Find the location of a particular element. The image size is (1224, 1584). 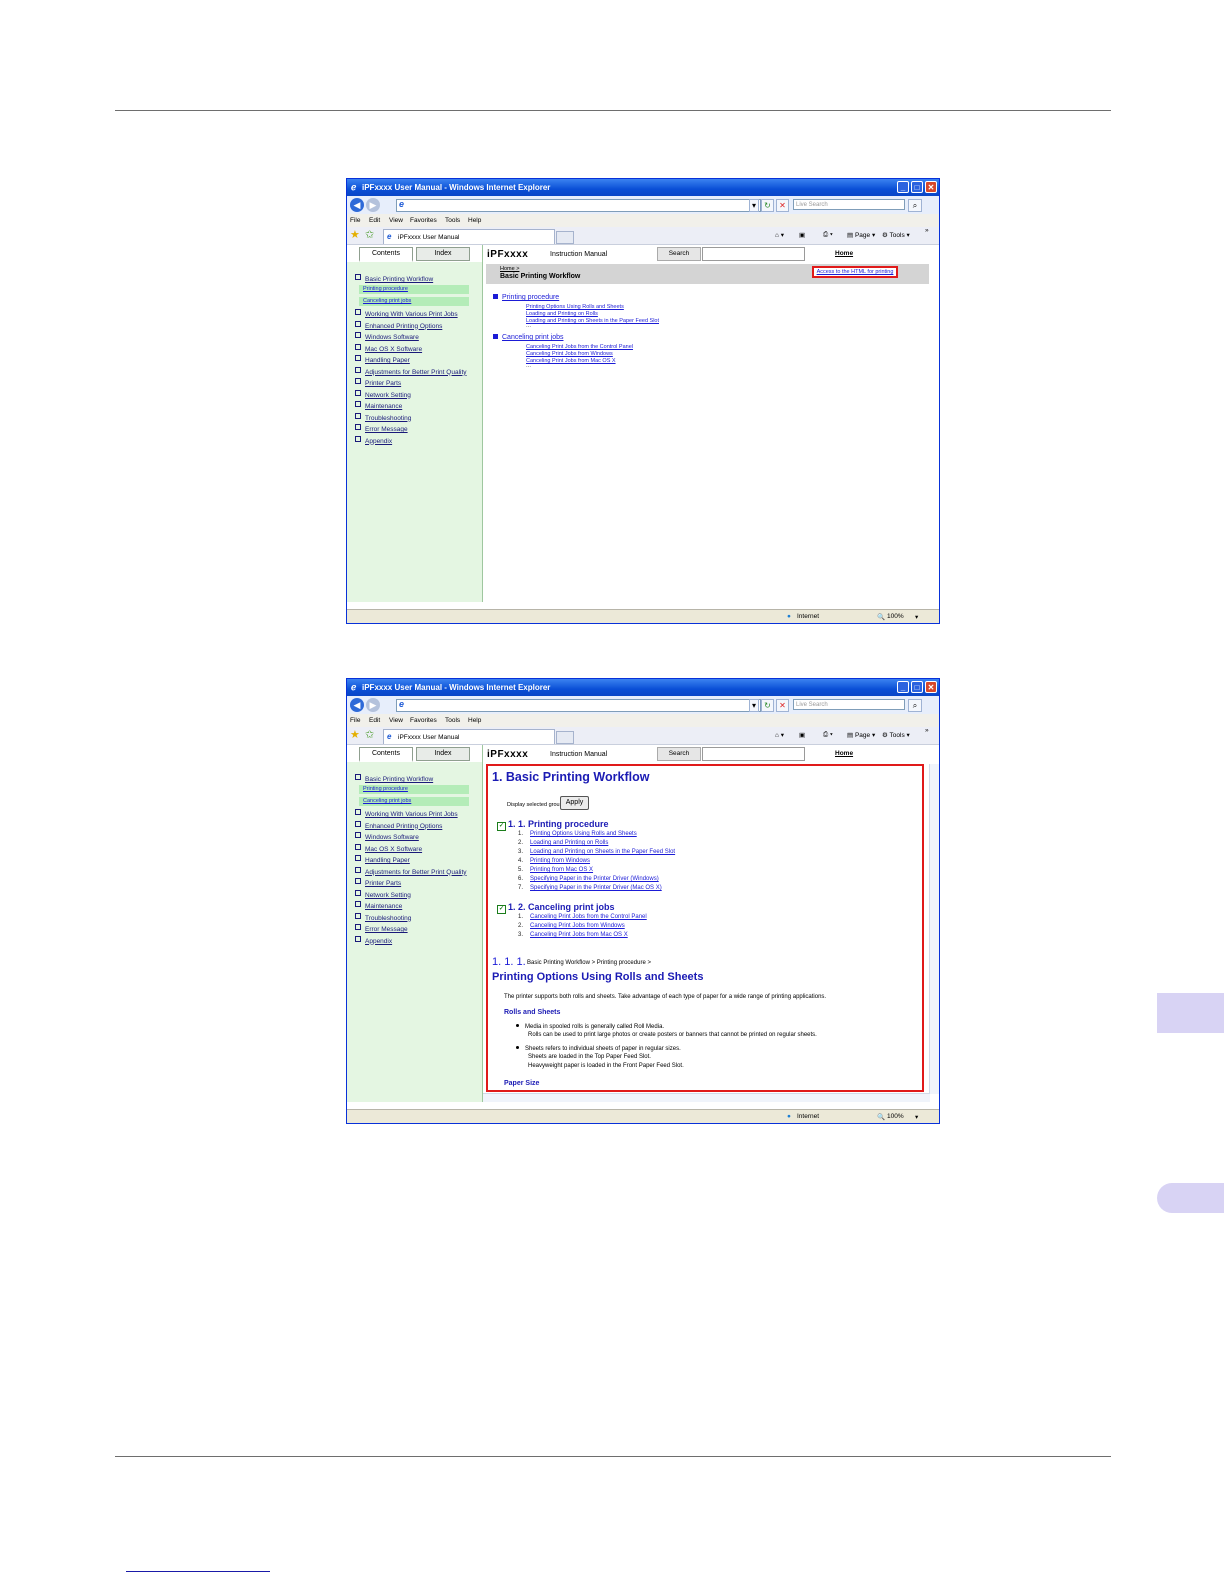

new-tab-button is located at coordinates (565, 737).